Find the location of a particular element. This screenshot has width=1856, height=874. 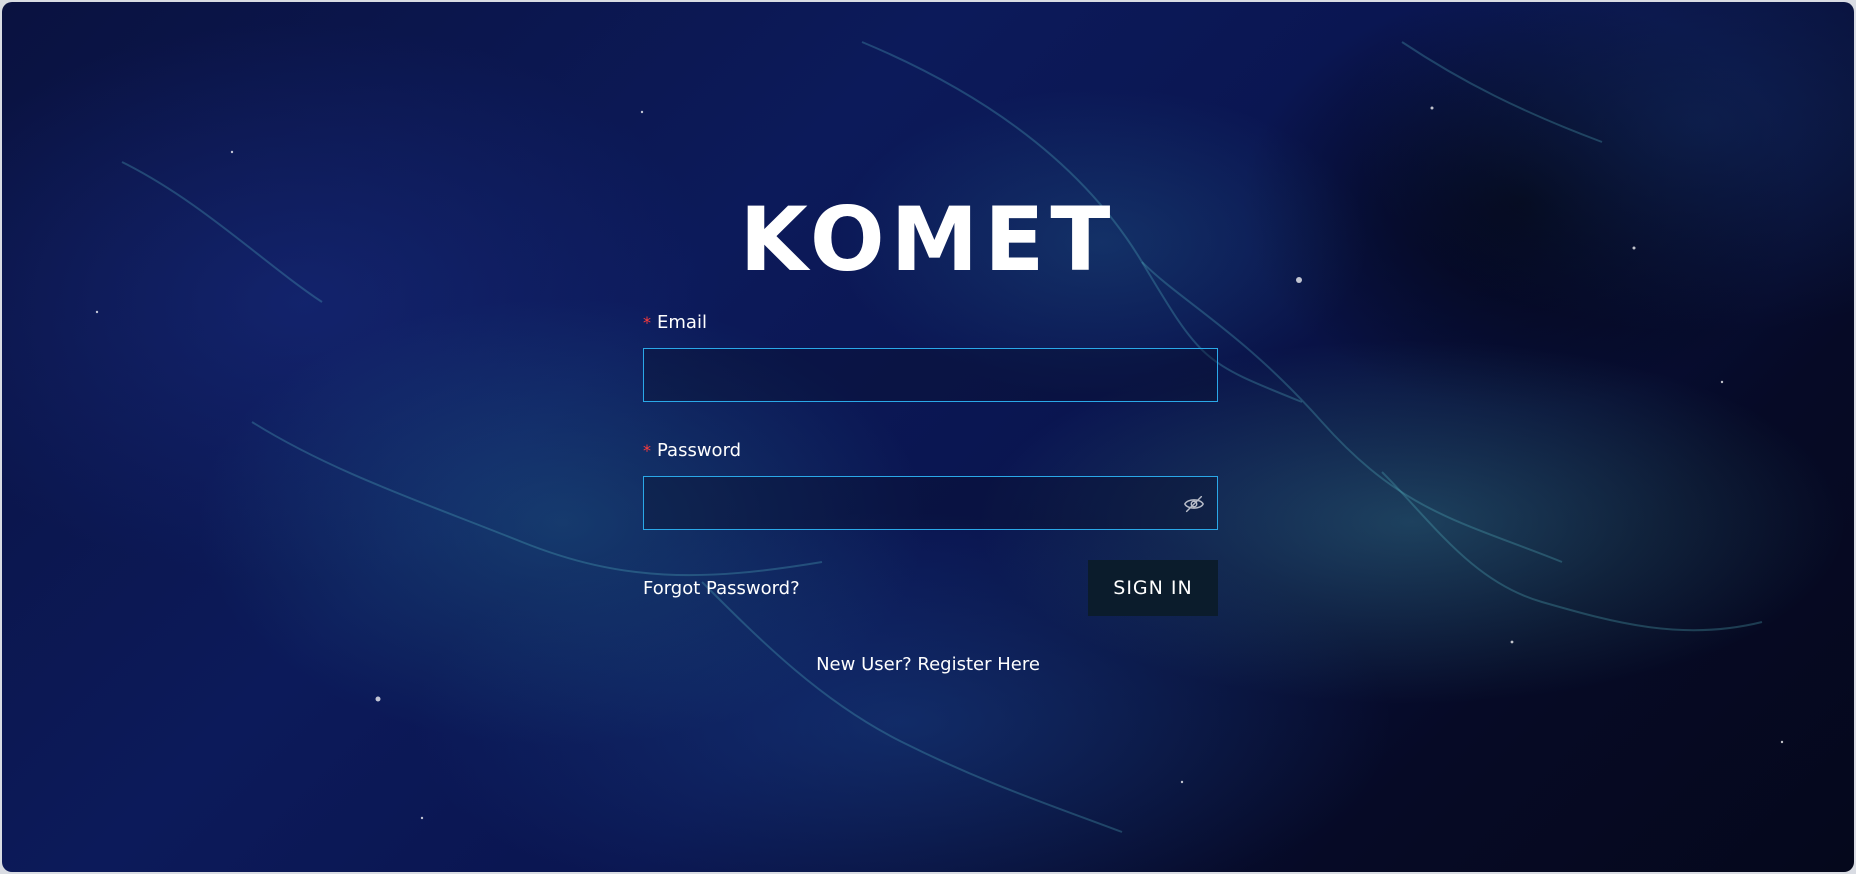

brand-logo: KOMET is located at coordinates (928, 239).